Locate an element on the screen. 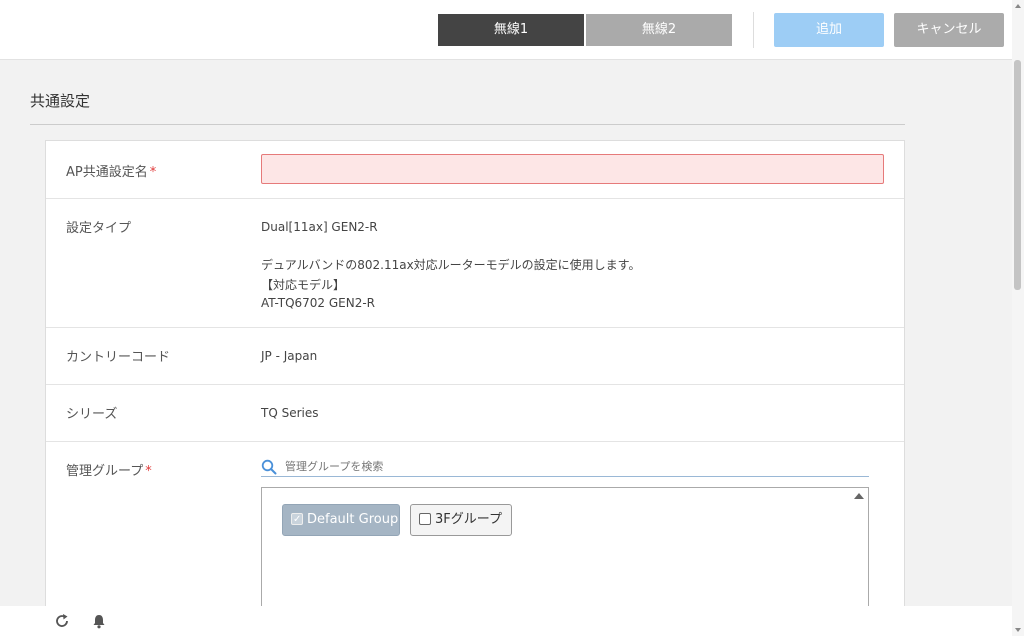  group-search is located at coordinates (565, 467).